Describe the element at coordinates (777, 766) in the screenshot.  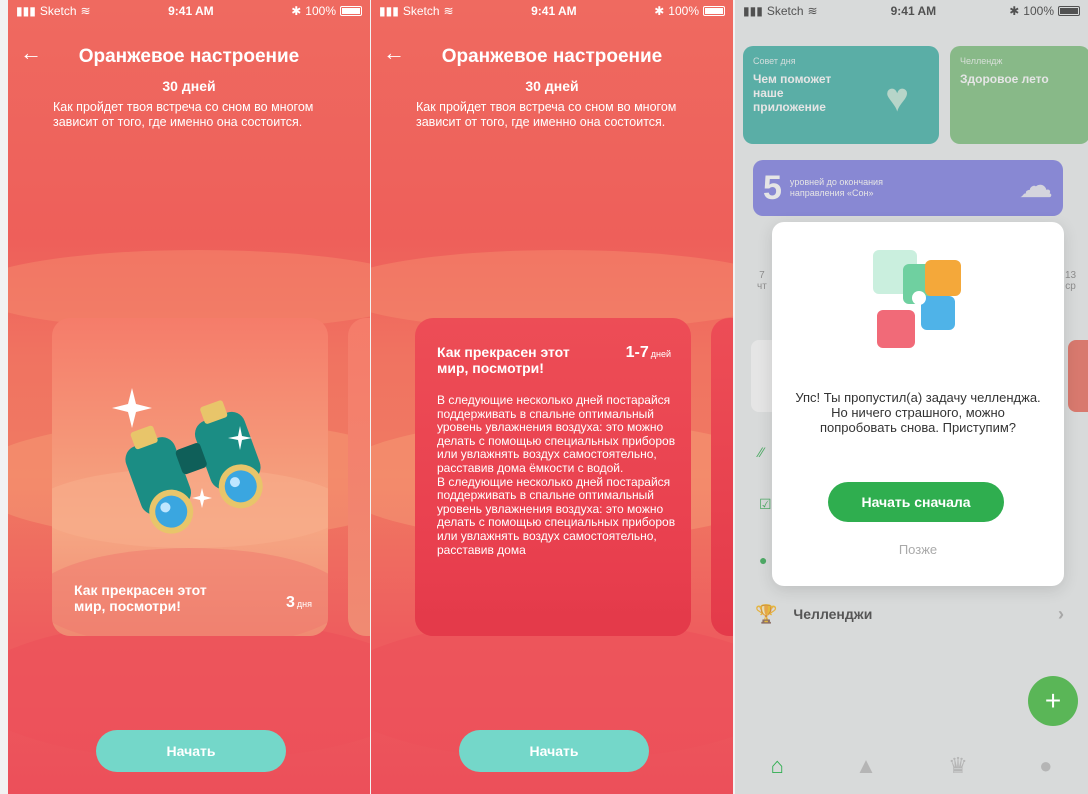
I see `tab-home-icon: ⌂` at that location.